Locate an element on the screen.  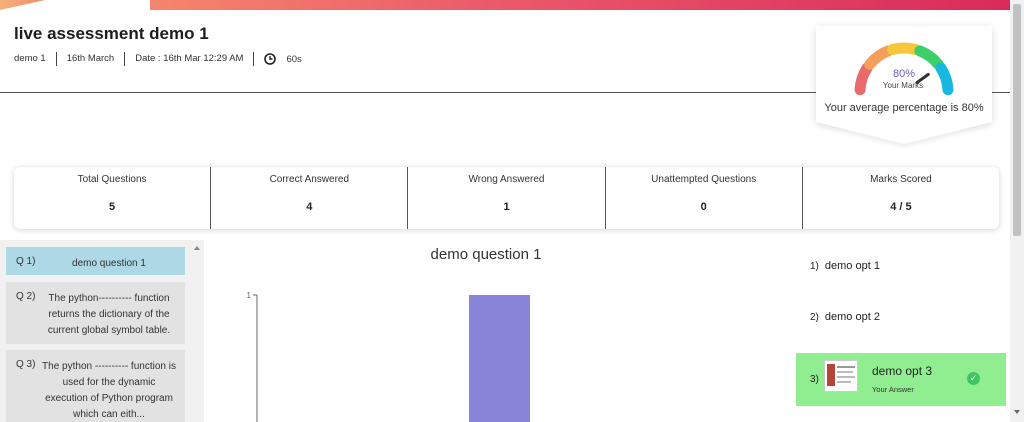
gauge-percent: 80% is located at coordinates (904, 74).